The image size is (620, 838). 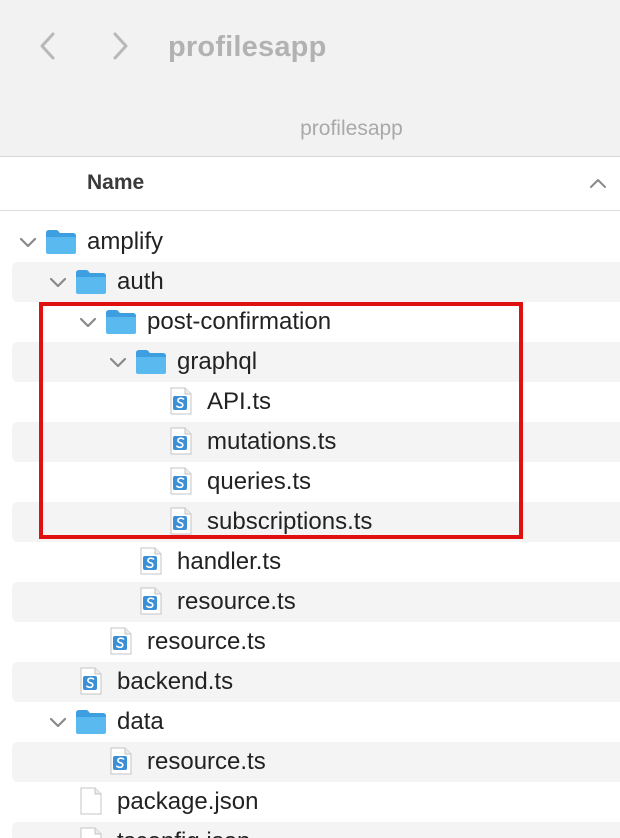 I want to click on item-label: package.json, so click(x=188, y=801).